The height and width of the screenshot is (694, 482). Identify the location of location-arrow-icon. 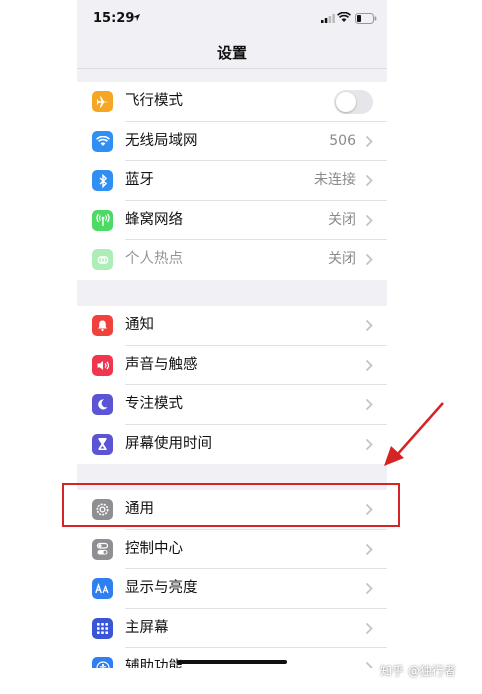
(136, 17).